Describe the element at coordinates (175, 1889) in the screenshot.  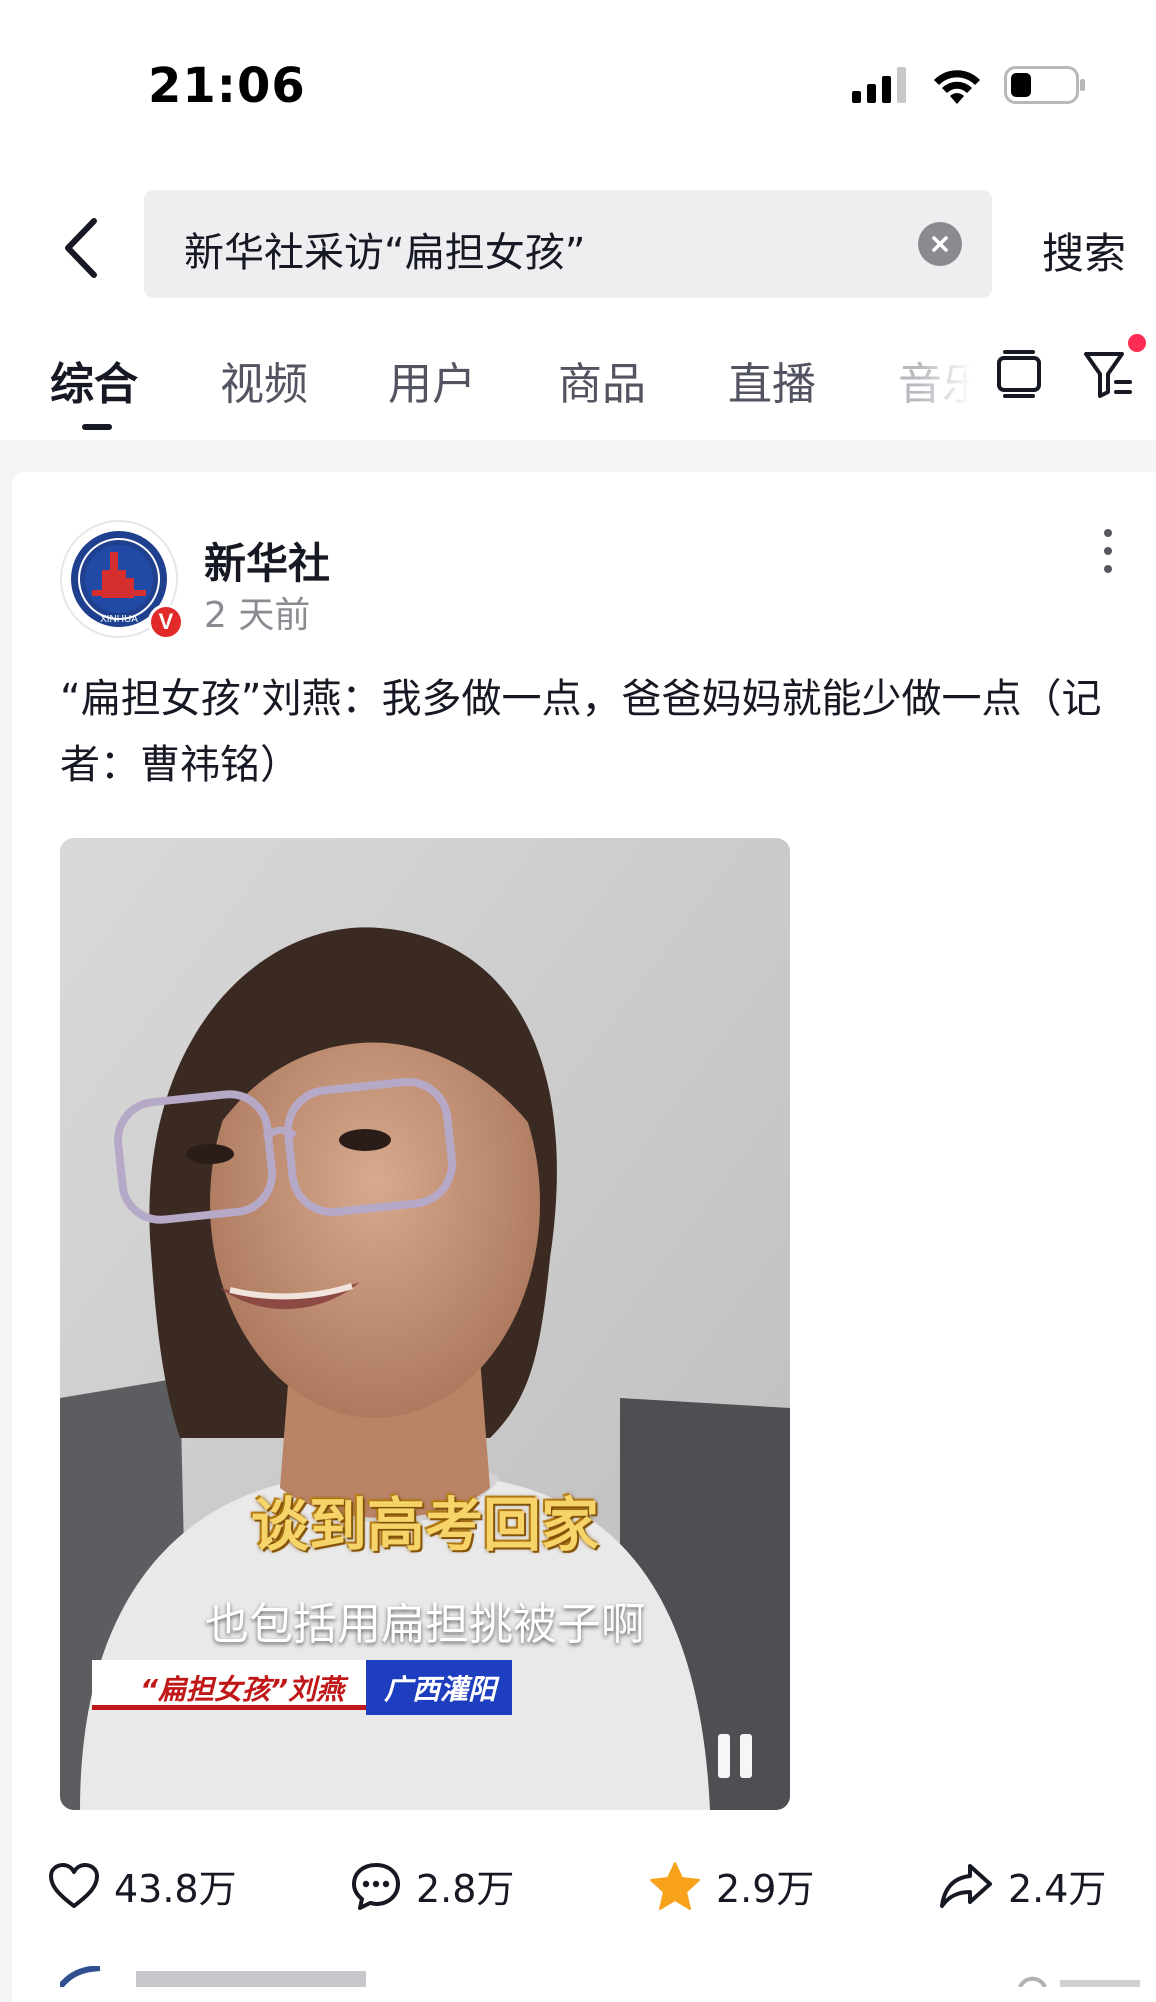
I see `like-count: 43.8万` at that location.